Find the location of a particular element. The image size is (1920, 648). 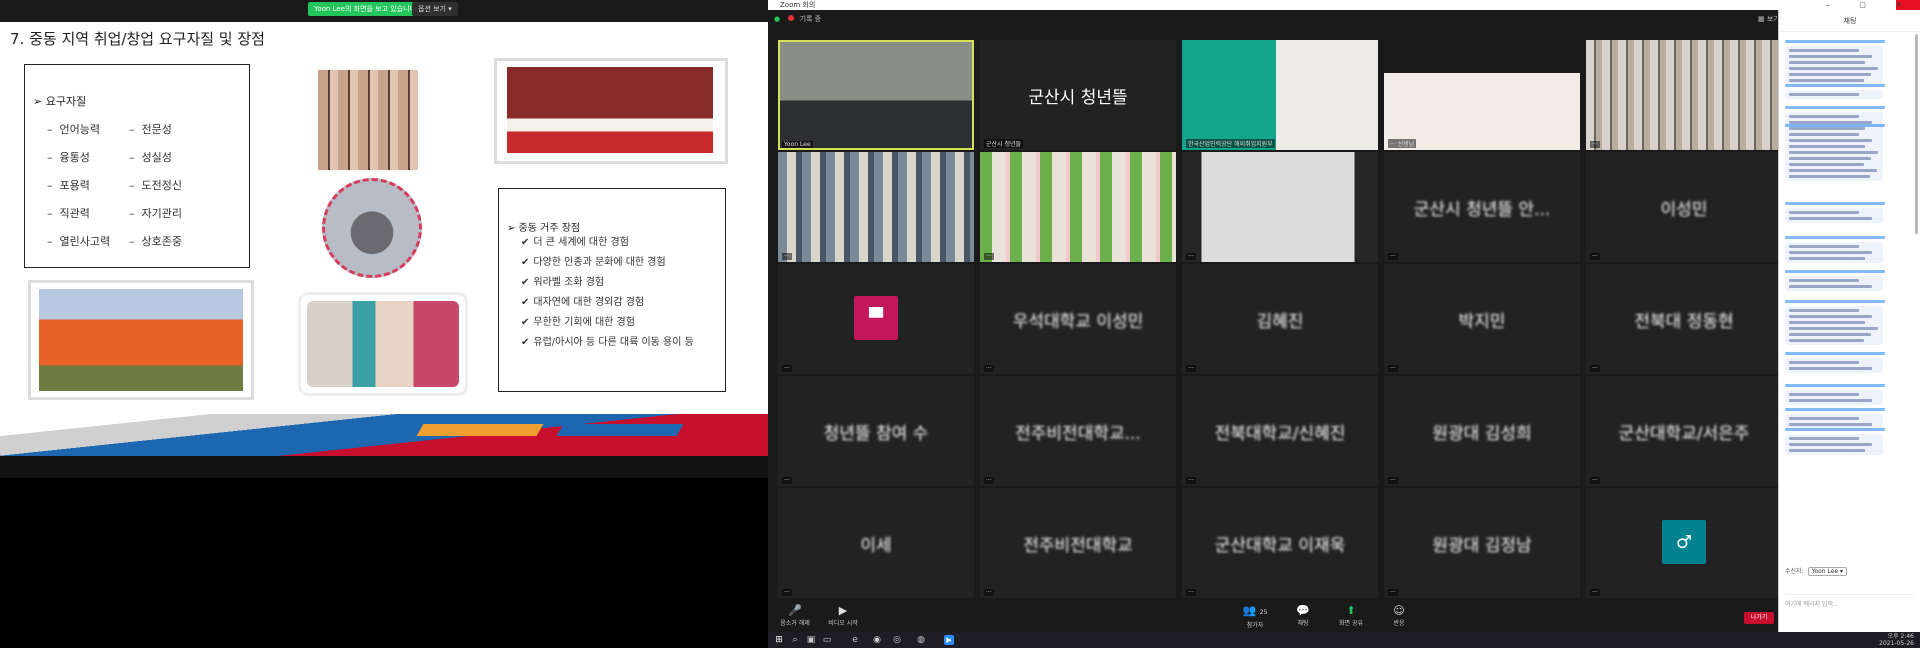

circle-photo is located at coordinates (372, 228).